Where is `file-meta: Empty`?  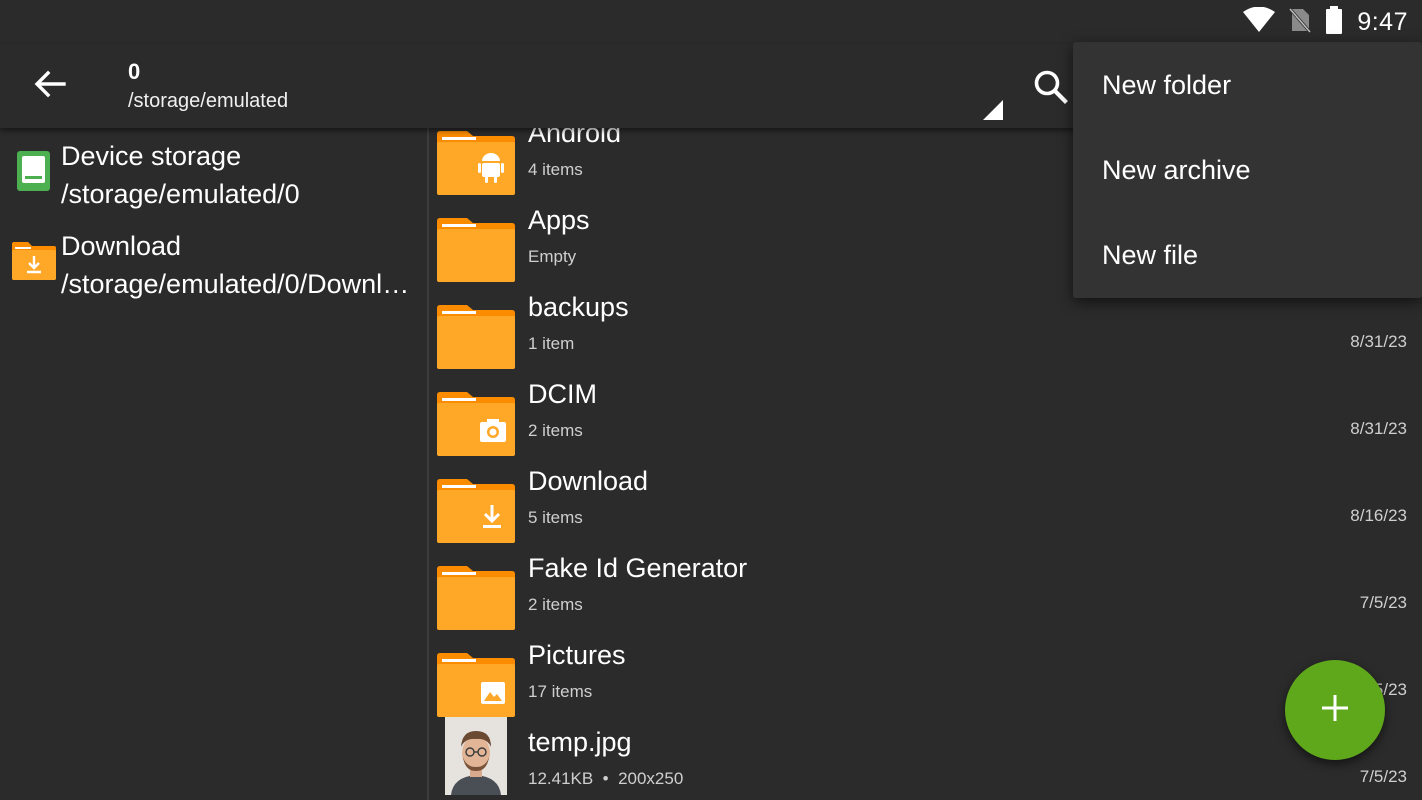 file-meta: Empty is located at coordinates (552, 256).